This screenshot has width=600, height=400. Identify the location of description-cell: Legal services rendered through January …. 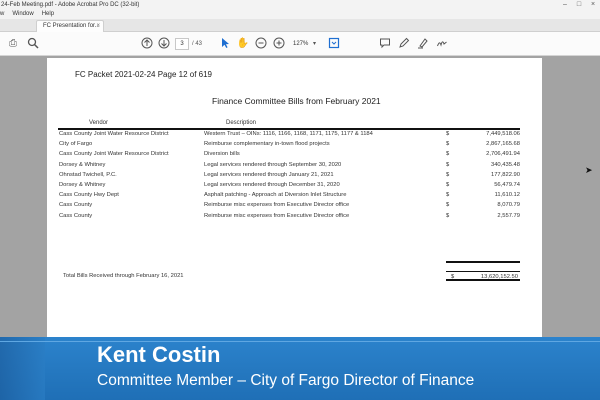
(269, 174).